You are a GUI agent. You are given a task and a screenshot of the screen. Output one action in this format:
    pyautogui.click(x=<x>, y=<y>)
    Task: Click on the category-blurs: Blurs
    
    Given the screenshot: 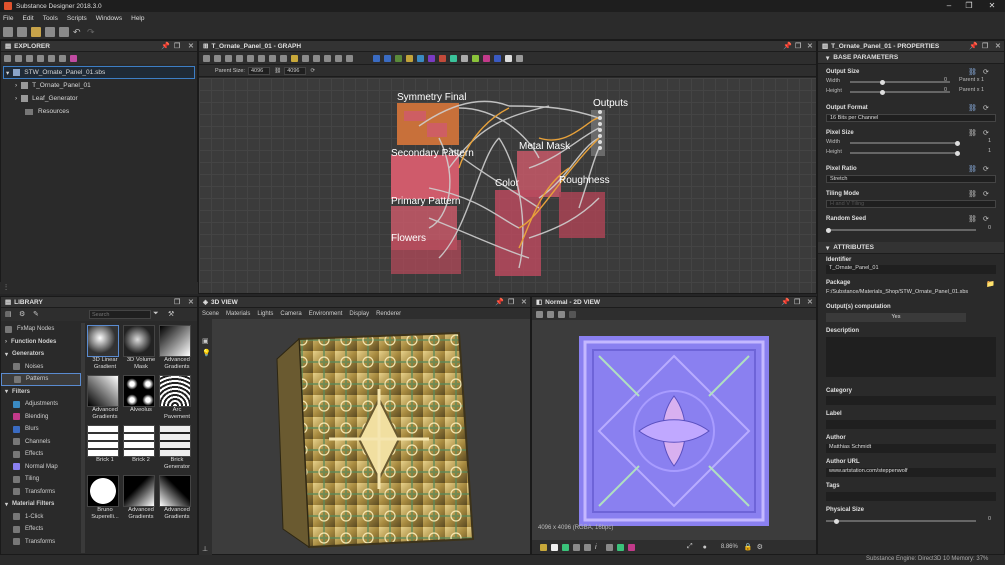 What is the action you would take?
    pyautogui.click(x=41, y=429)
    